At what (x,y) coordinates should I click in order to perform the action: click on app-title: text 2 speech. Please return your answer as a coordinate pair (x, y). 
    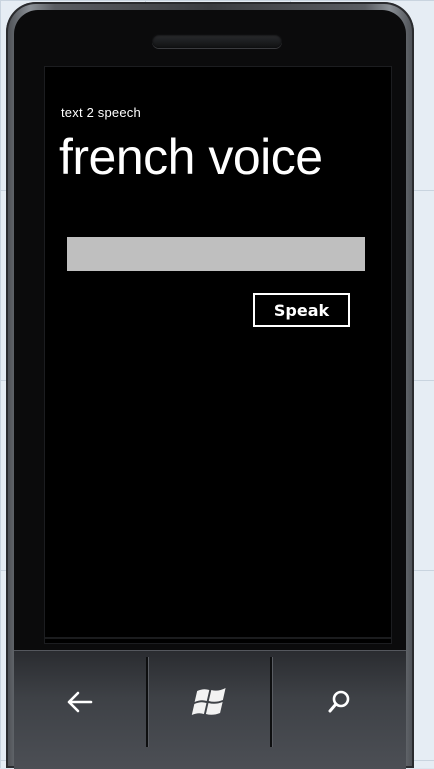
    Looking at the image, I should click on (101, 112).